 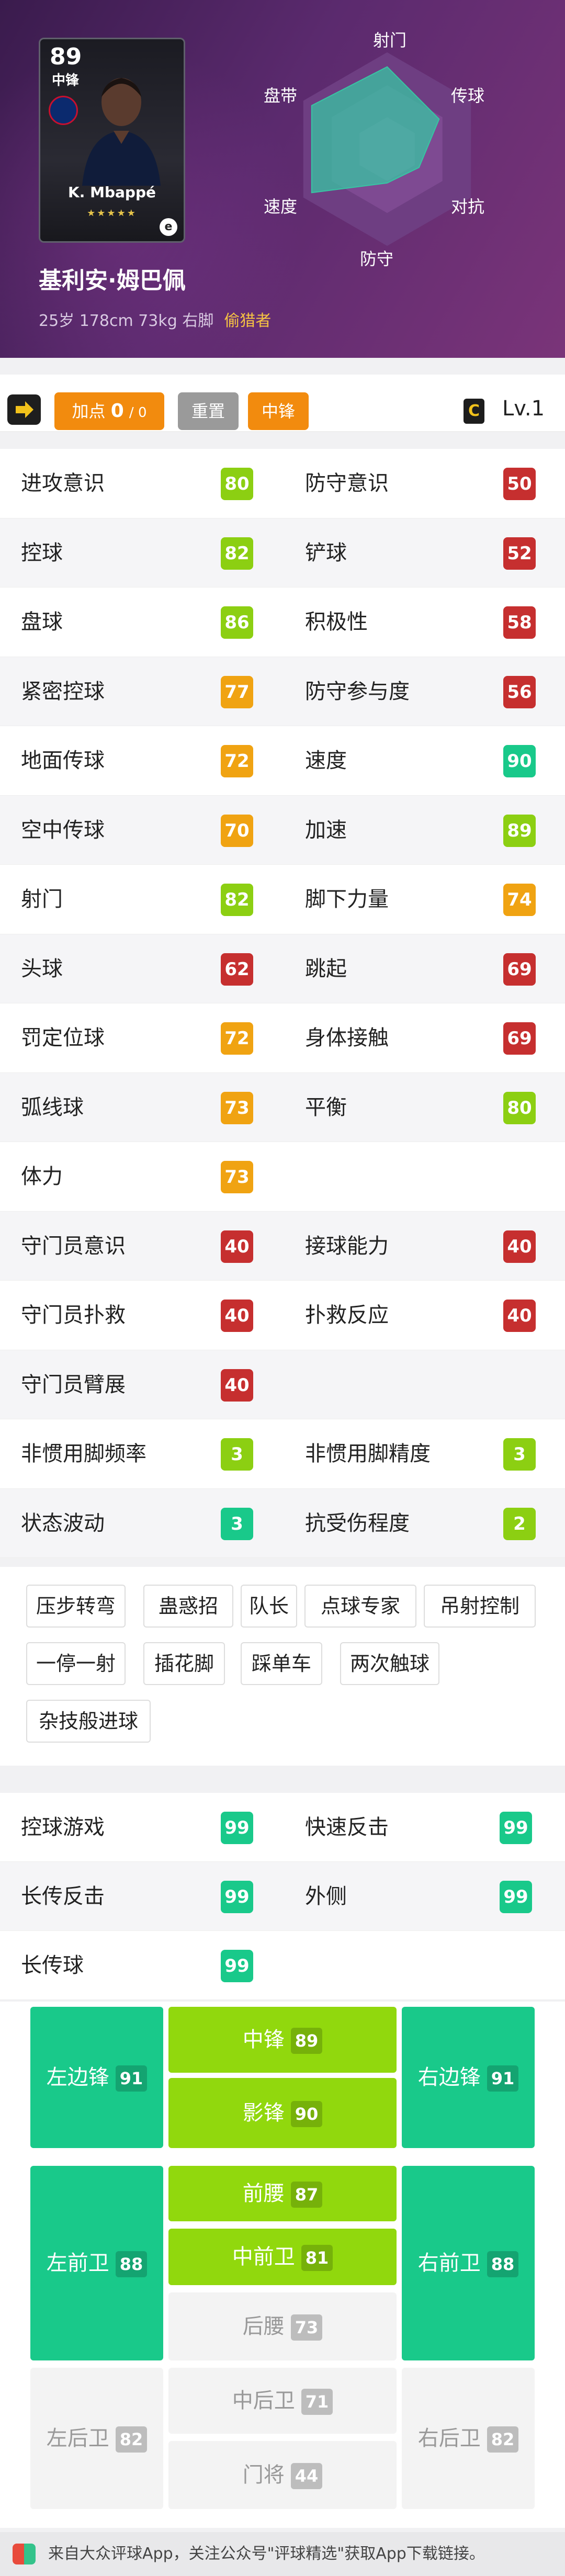 I want to click on position-cb: 中后卫 71, so click(x=282, y=2401).